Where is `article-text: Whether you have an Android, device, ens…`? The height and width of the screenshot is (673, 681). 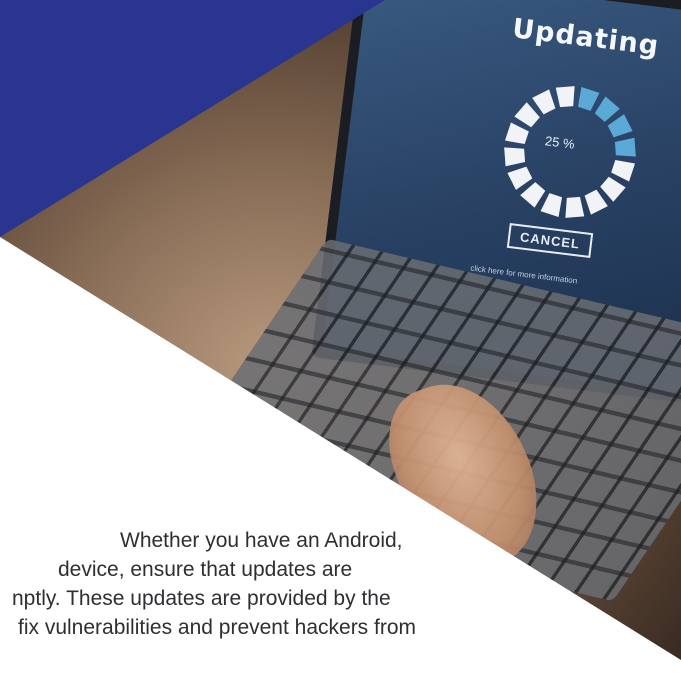
article-text: Whether you have an Android, device, ens… is located at coordinates (280, 584).